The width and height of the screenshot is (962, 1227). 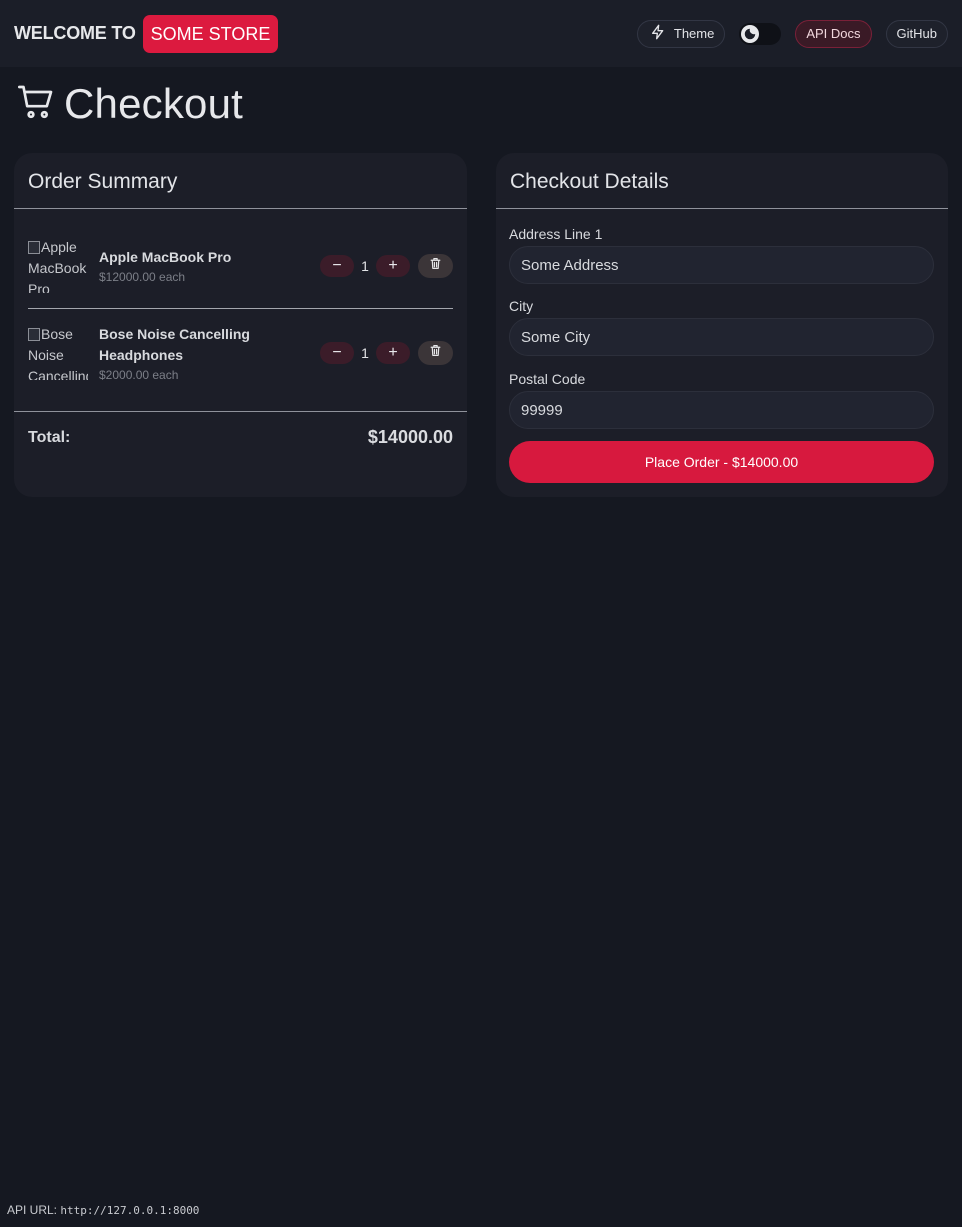 What do you see at coordinates (179, 265) in the screenshot?
I see `item-info: Apple MacBook Pro $12000.00 each` at bounding box center [179, 265].